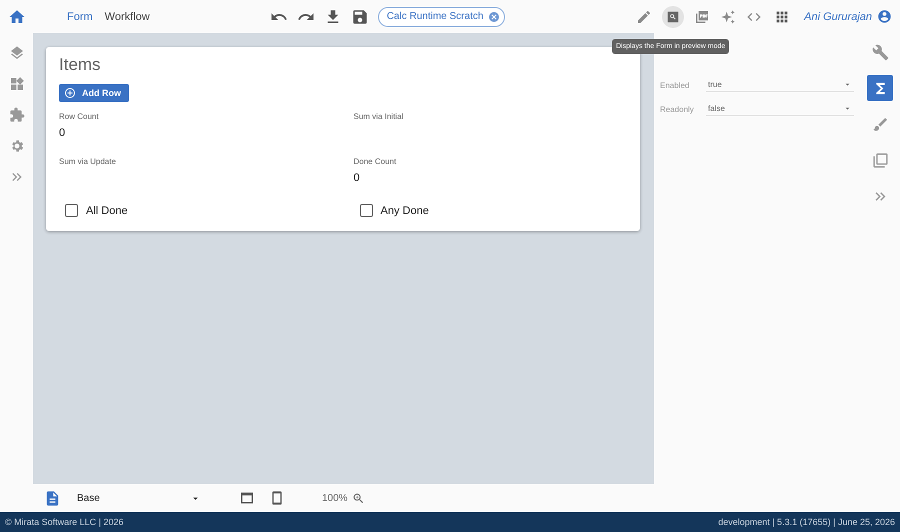 The image size is (900, 532). What do you see at coordinates (107, 210) in the screenshot?
I see `checkbox-label: All Done` at bounding box center [107, 210].